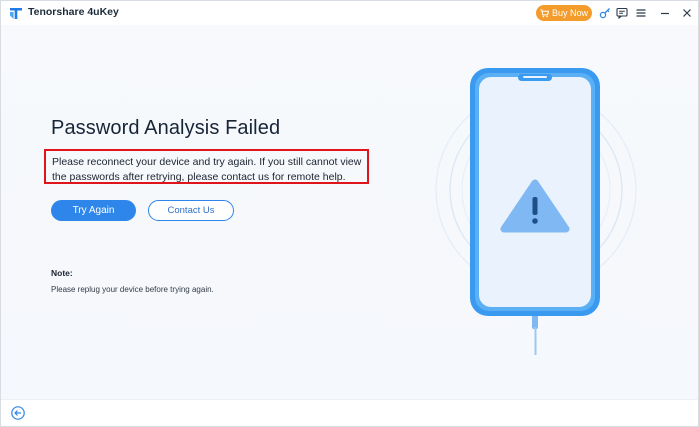 This screenshot has width=699, height=427. What do you see at coordinates (349, 412) in the screenshot?
I see `bottom-bar` at bounding box center [349, 412].